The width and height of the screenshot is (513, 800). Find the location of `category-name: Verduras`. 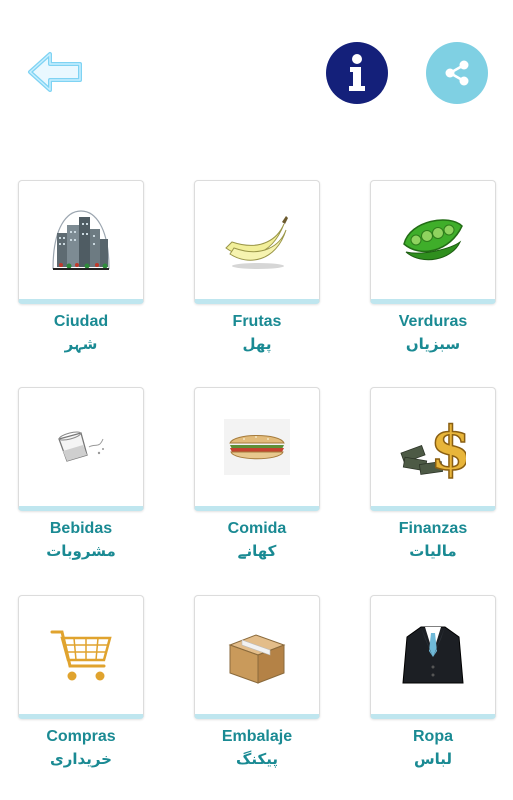

category-name: Verduras is located at coordinates (433, 321).